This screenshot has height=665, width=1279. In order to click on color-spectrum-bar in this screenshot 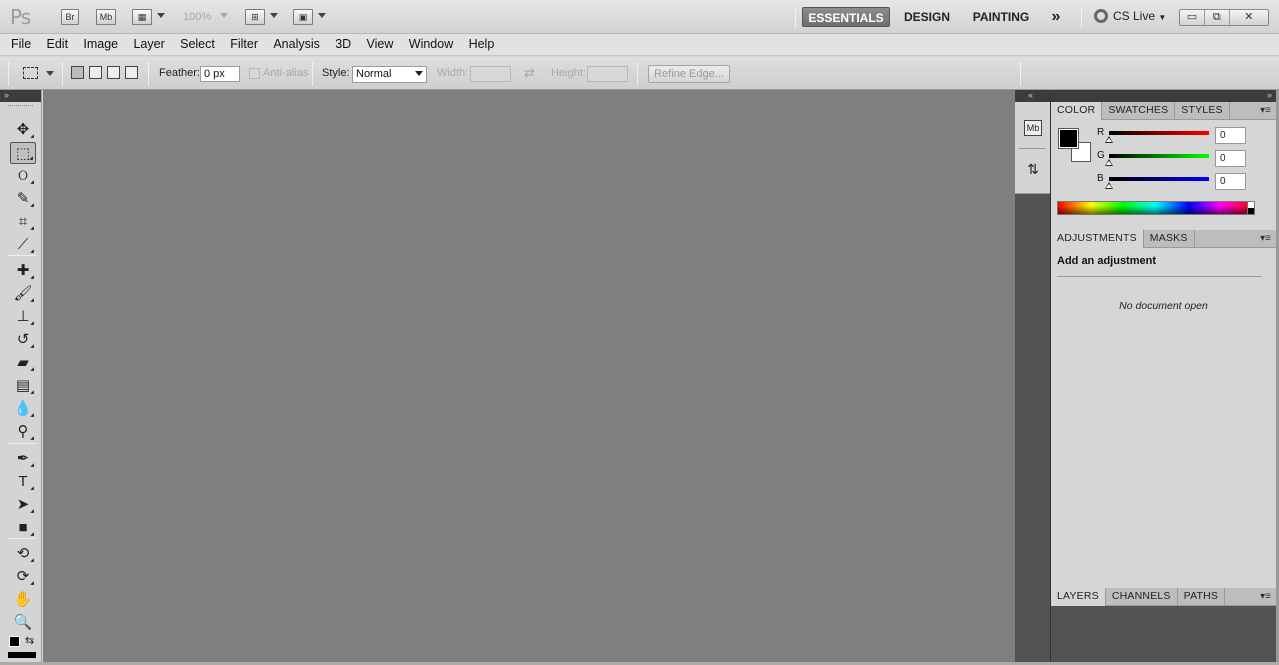, I will do `click(1155, 208)`.